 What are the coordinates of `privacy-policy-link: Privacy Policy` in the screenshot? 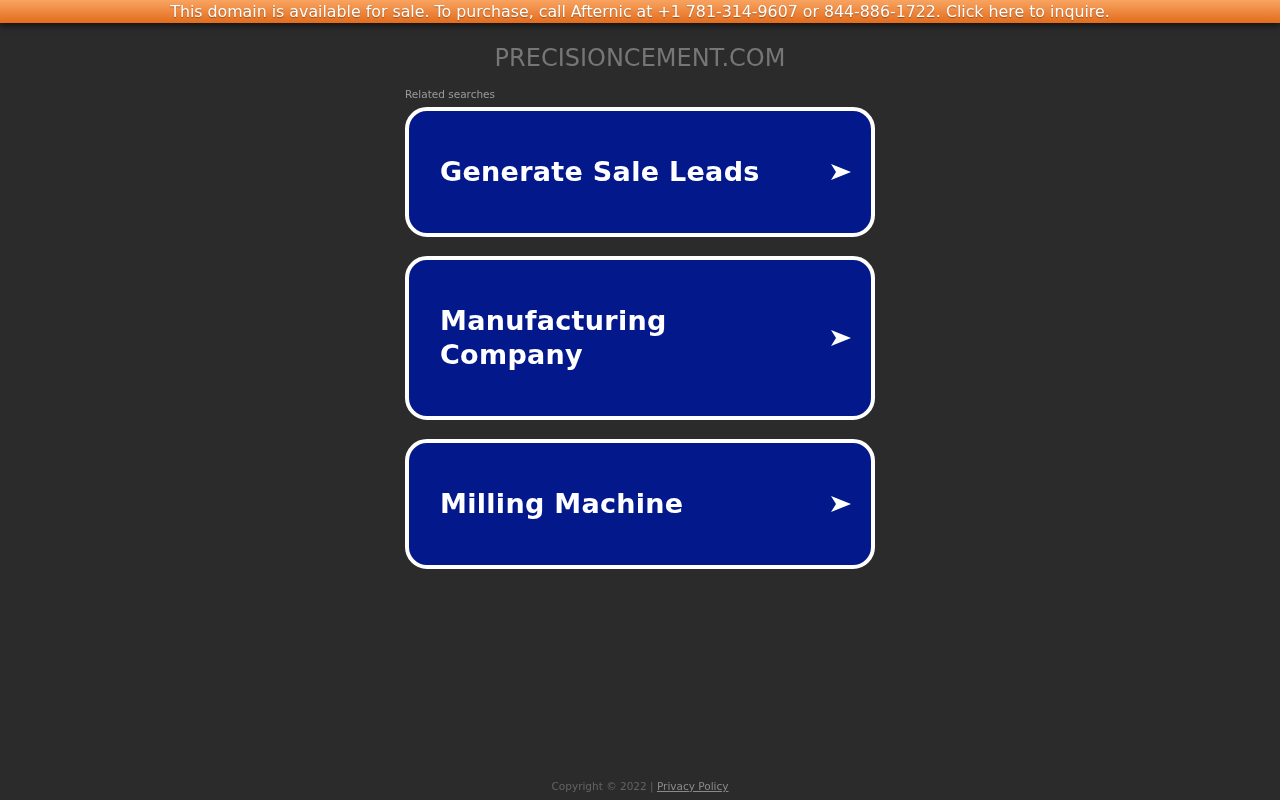 It's located at (692, 786).